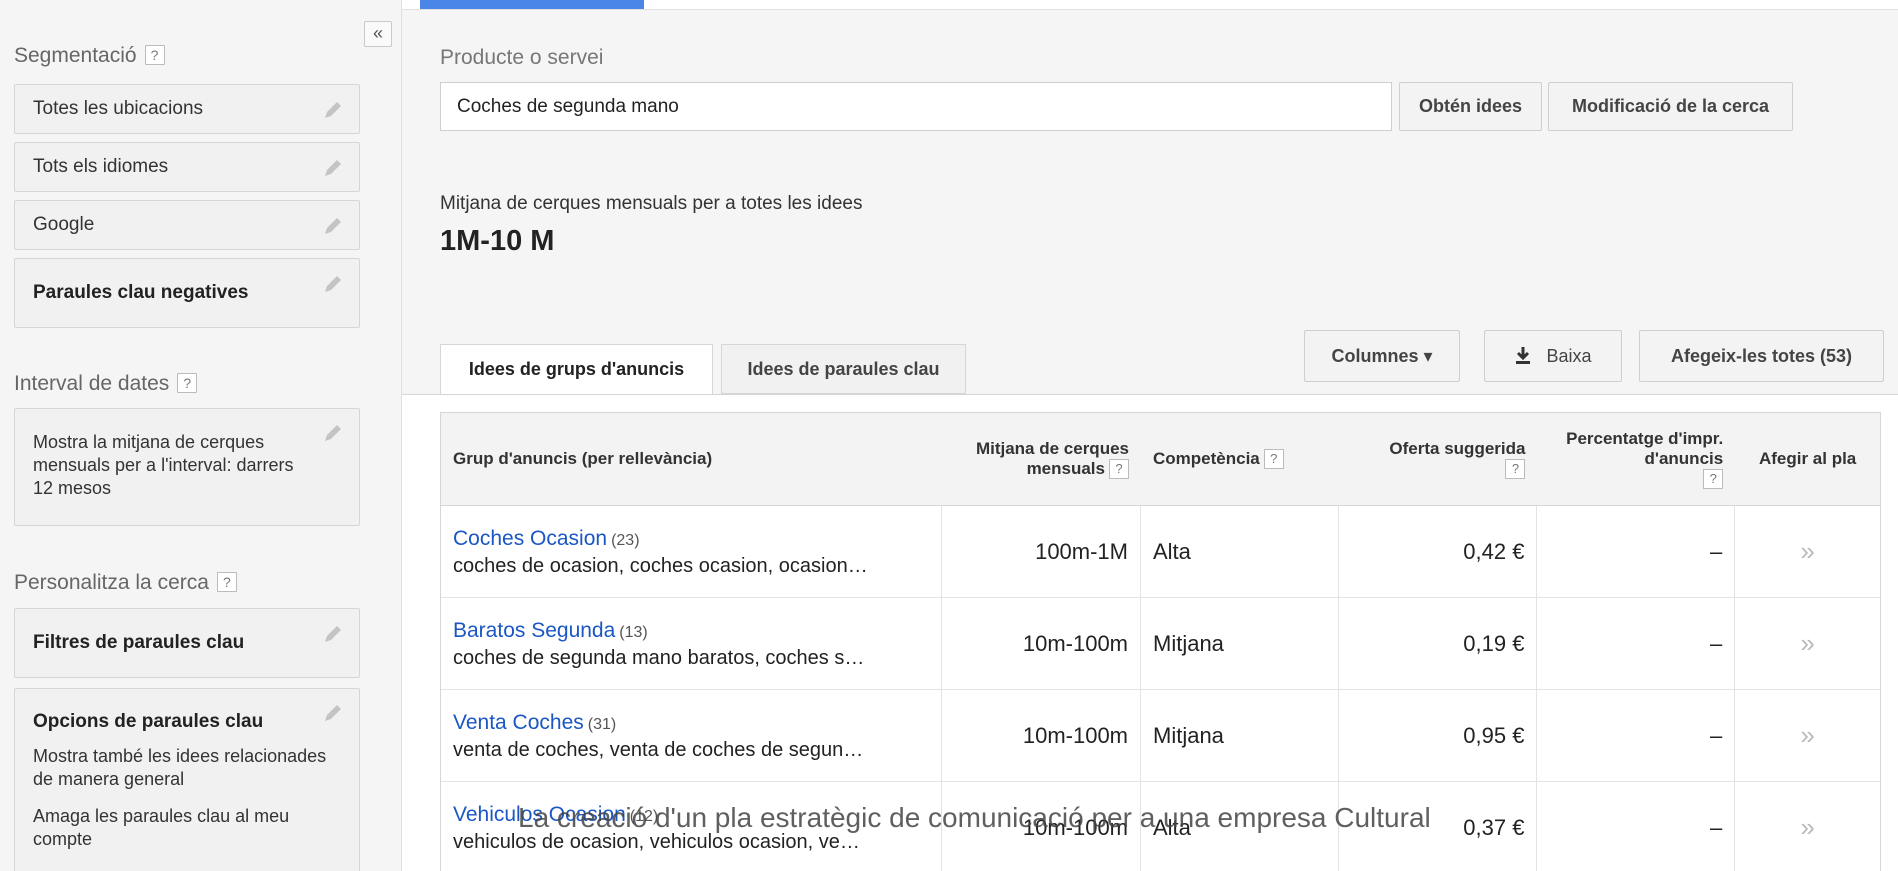  Describe the element at coordinates (843, 369) in the screenshot. I see `tab-keyword-ideas: Idees de paraules clau` at that location.